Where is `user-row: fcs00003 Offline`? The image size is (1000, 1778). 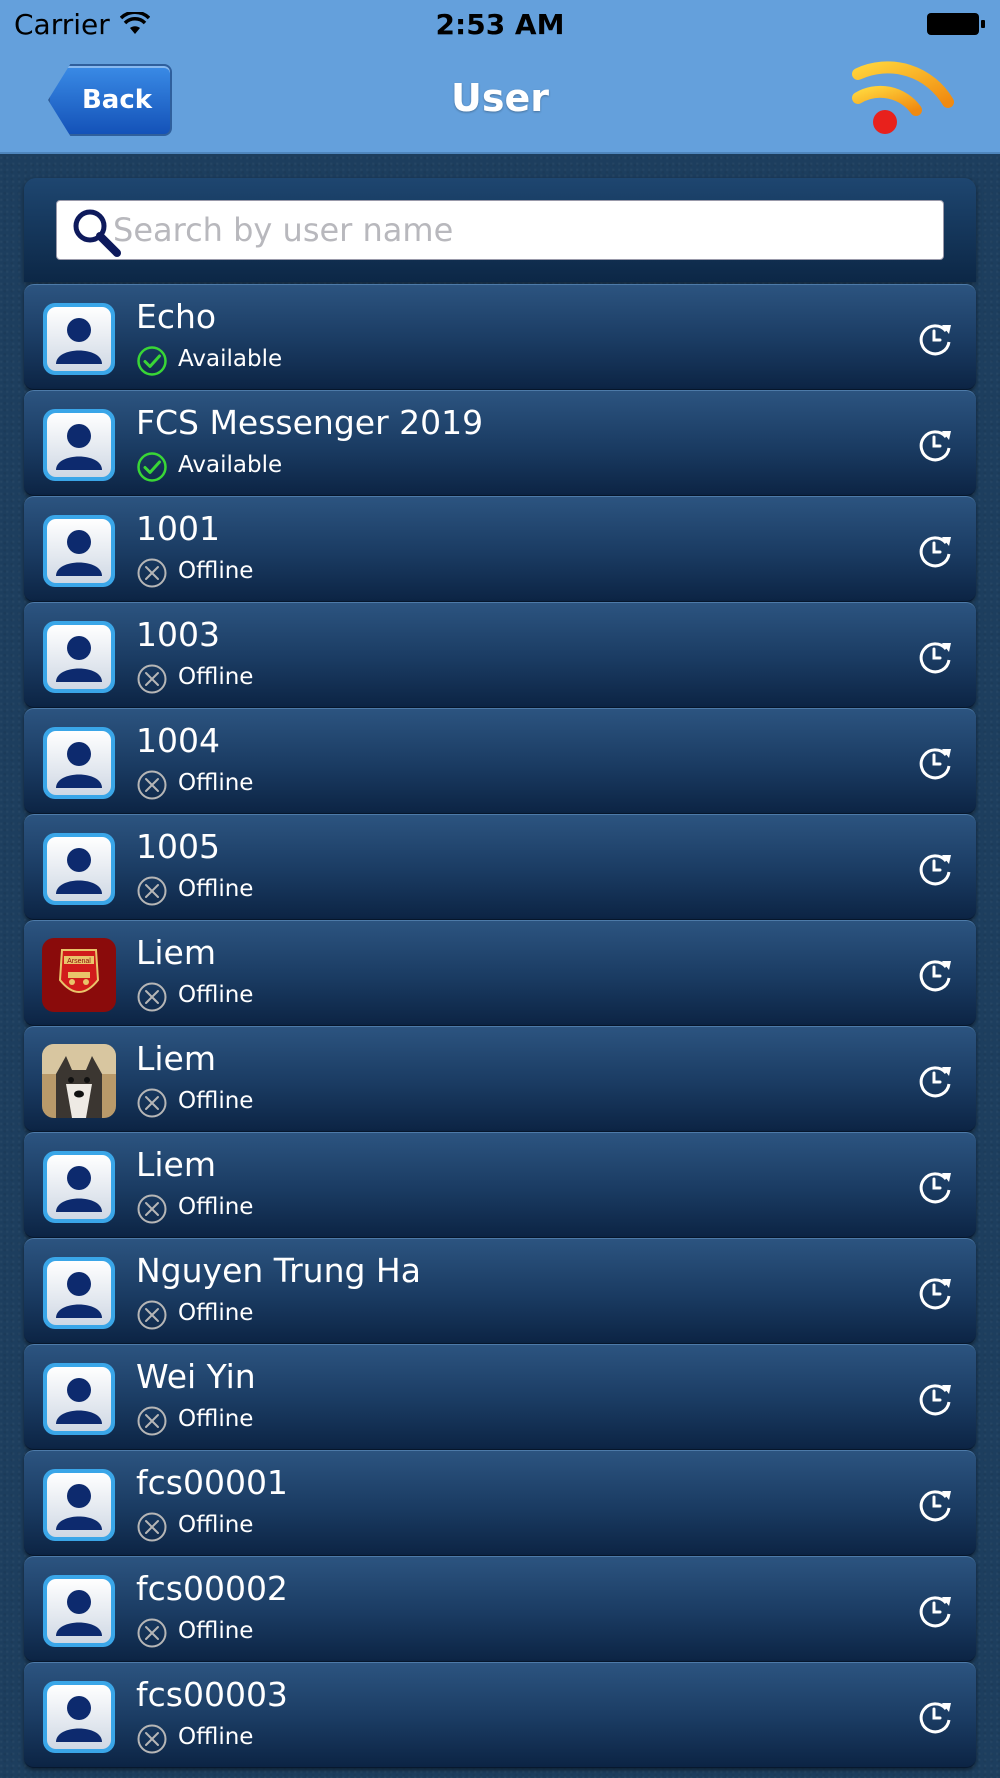
user-row: fcs00003 Offline is located at coordinates (500, 1715).